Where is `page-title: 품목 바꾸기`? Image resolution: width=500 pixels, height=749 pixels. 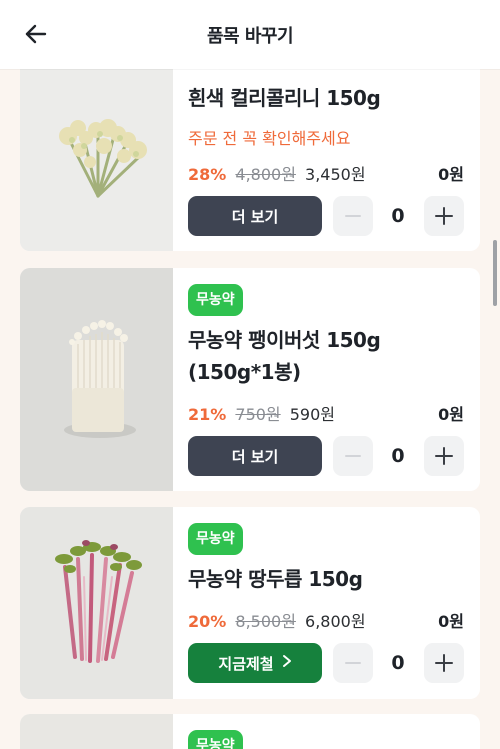 page-title: 품목 바꾸기 is located at coordinates (250, 36).